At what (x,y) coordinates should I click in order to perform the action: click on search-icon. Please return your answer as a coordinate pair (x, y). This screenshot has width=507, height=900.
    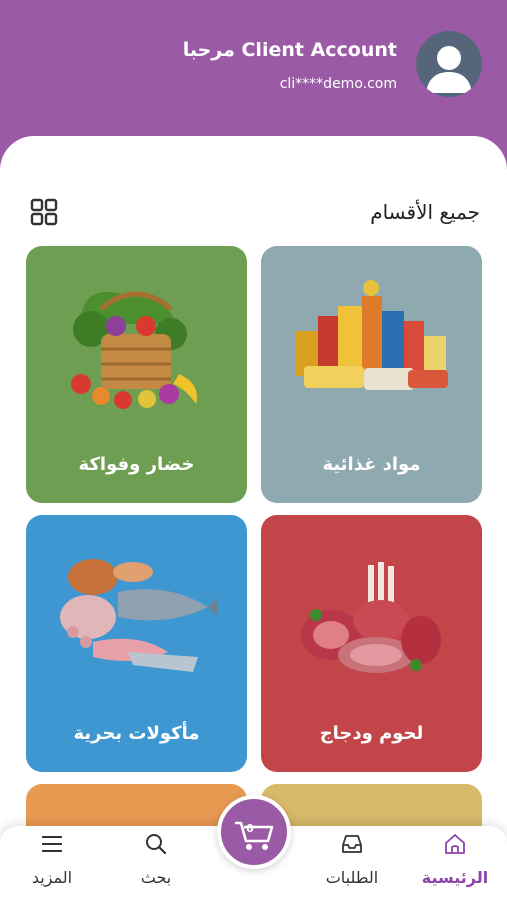
    Looking at the image, I should click on (156, 844).